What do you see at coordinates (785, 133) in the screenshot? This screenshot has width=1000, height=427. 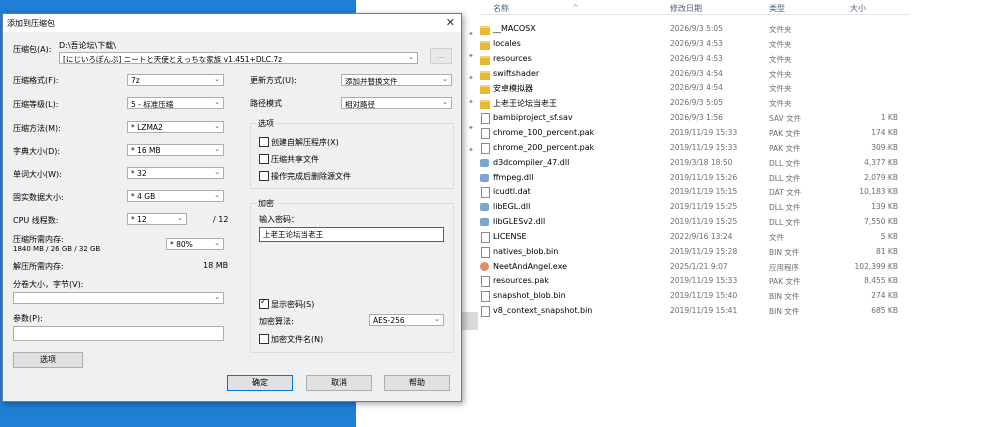 I see `file-type: PAK 文件` at bounding box center [785, 133].